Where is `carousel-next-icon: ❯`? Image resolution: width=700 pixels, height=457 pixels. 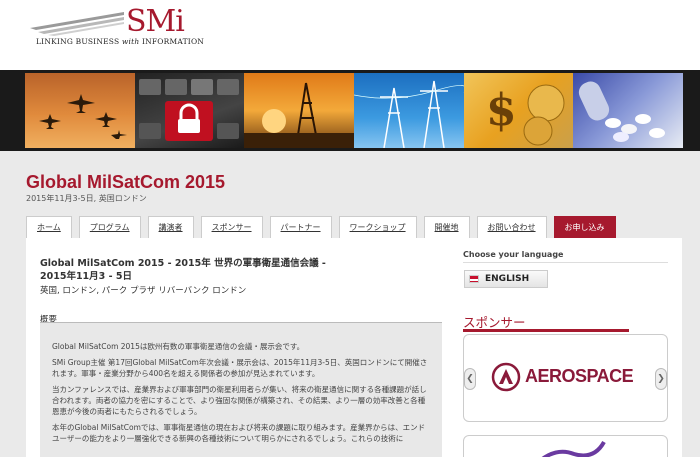
carousel-next-icon: ❯ is located at coordinates (661, 379).